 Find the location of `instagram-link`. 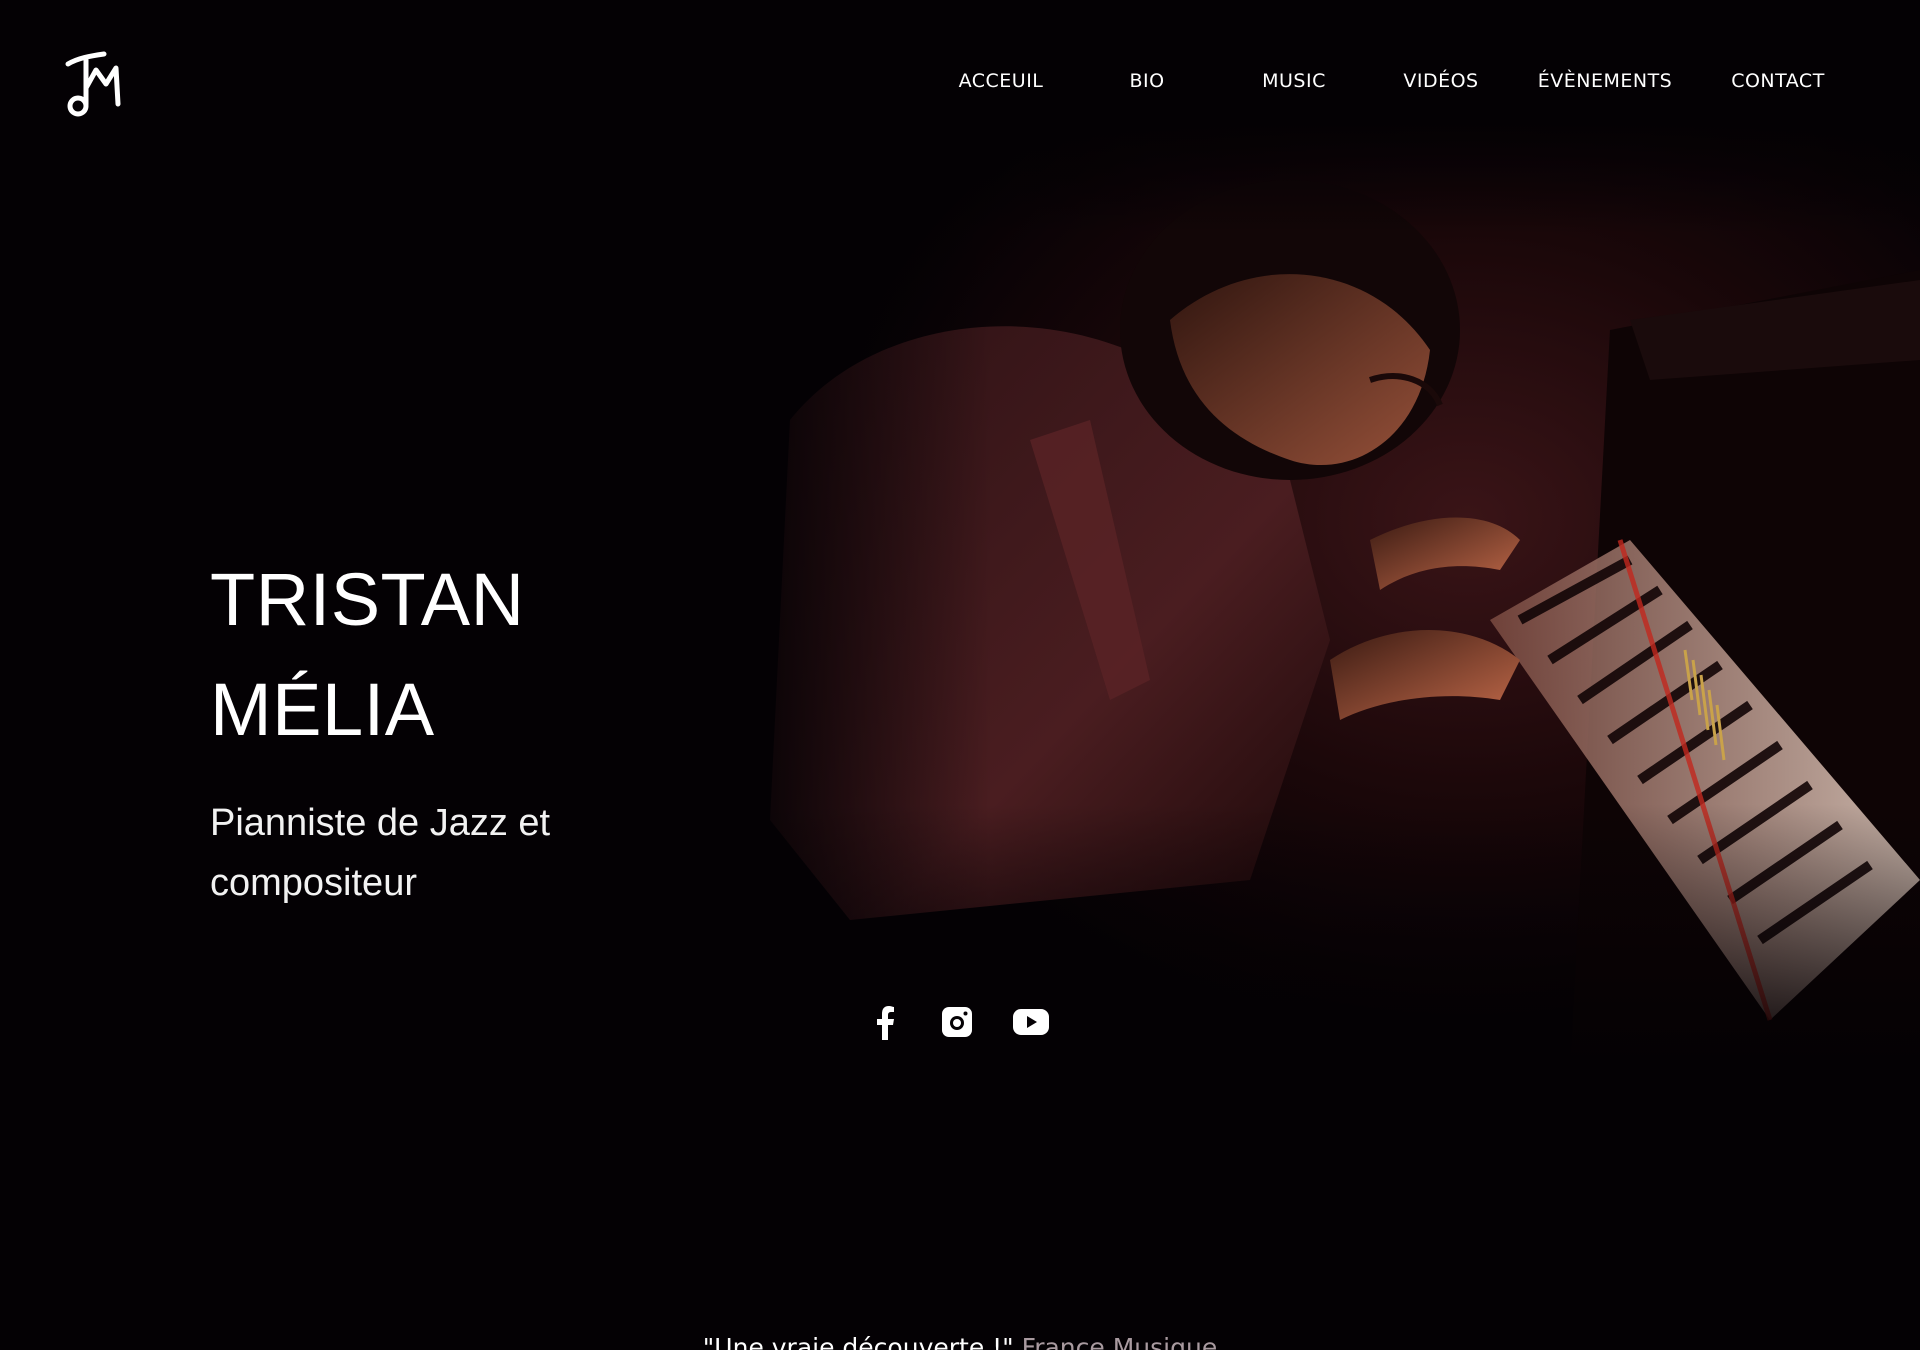

instagram-link is located at coordinates (957, 1022).